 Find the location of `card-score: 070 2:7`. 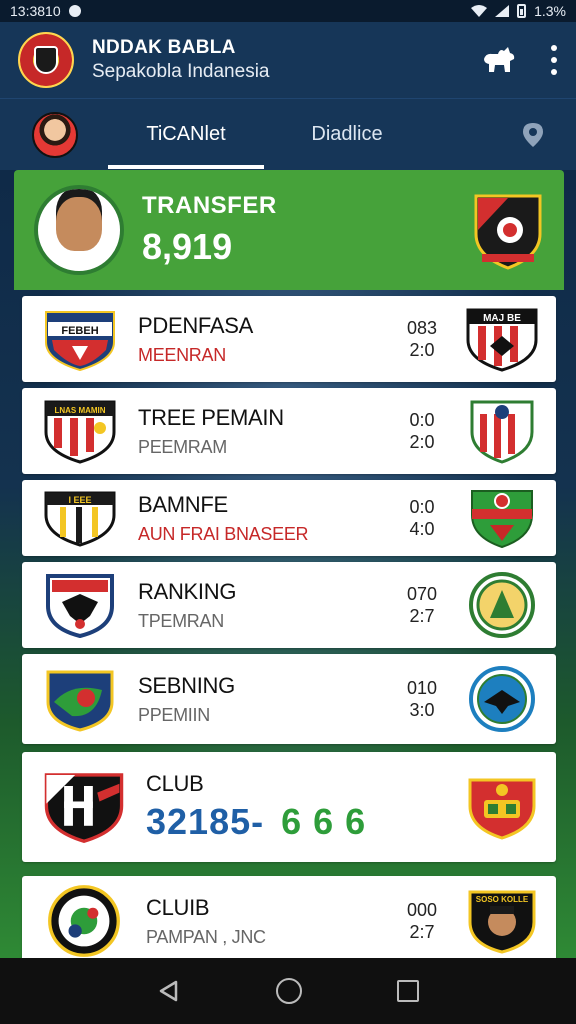

card-score: 070 2:7 is located at coordinates (422, 605).